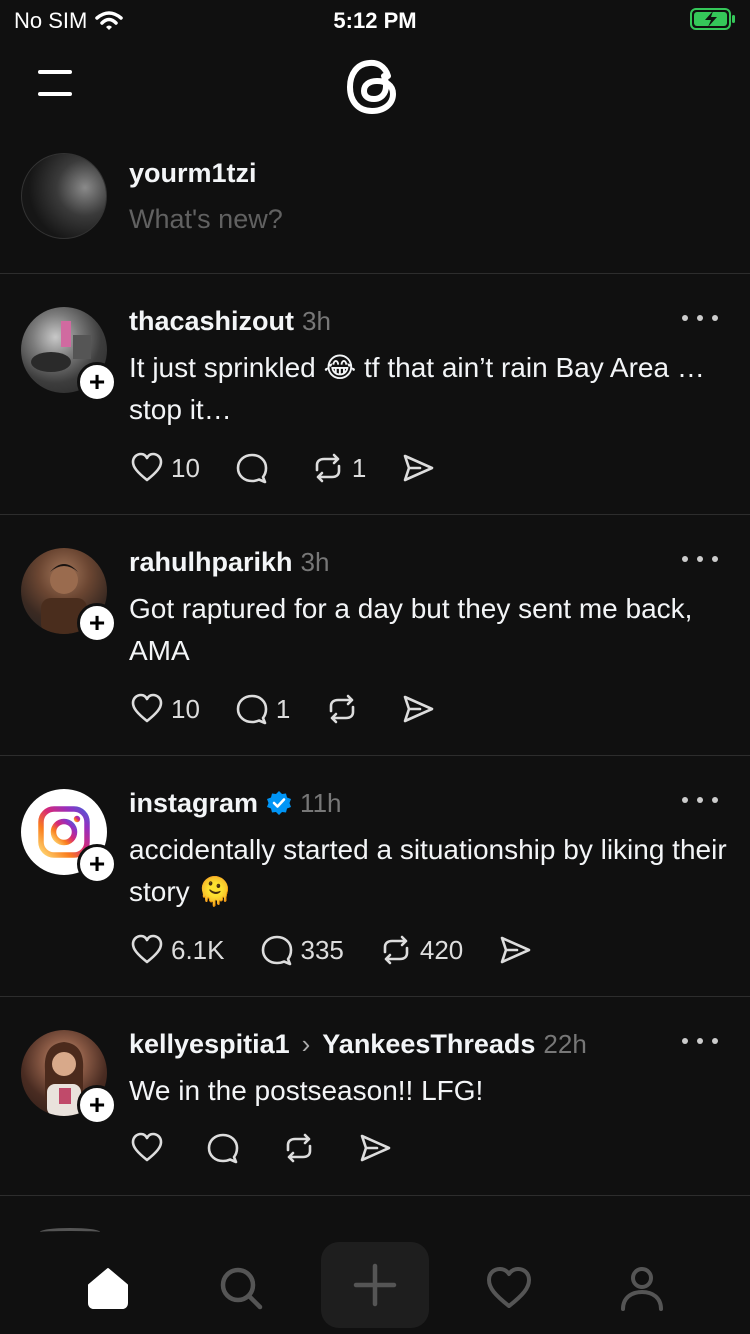  I want to click on post-username: rahulhparikh, so click(211, 562).